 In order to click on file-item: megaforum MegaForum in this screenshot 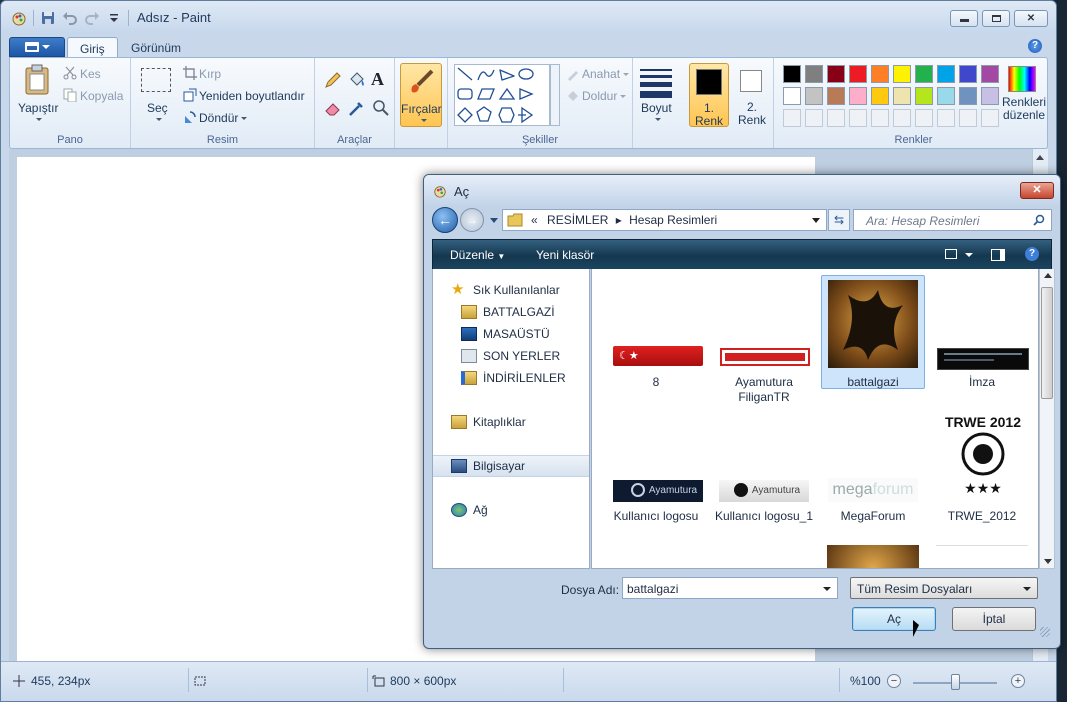, I will do `click(873, 466)`.